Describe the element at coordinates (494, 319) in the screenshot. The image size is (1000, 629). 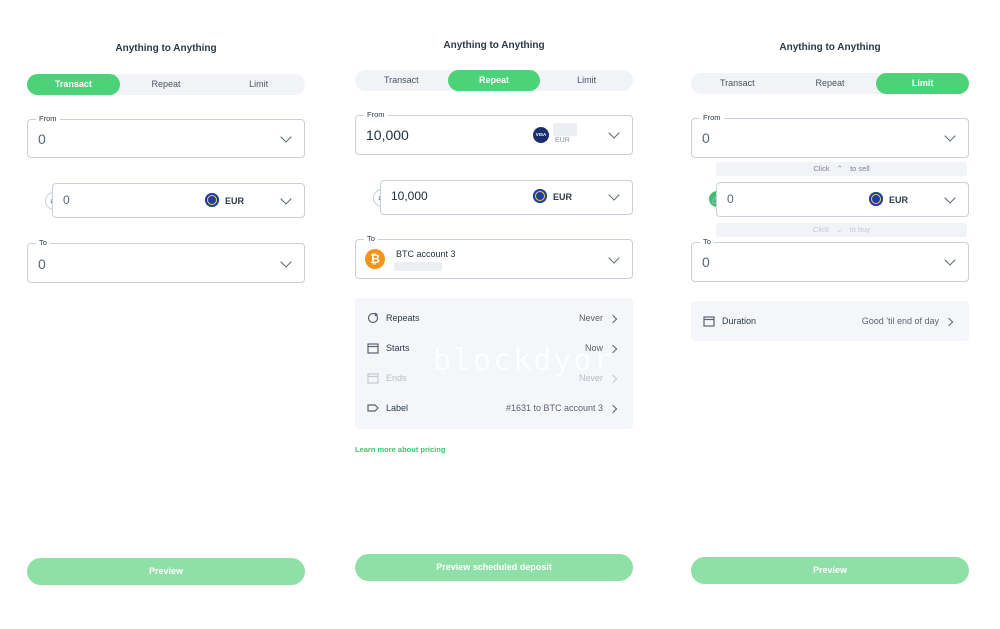
I see `option-repeats: Repeats Never` at that location.